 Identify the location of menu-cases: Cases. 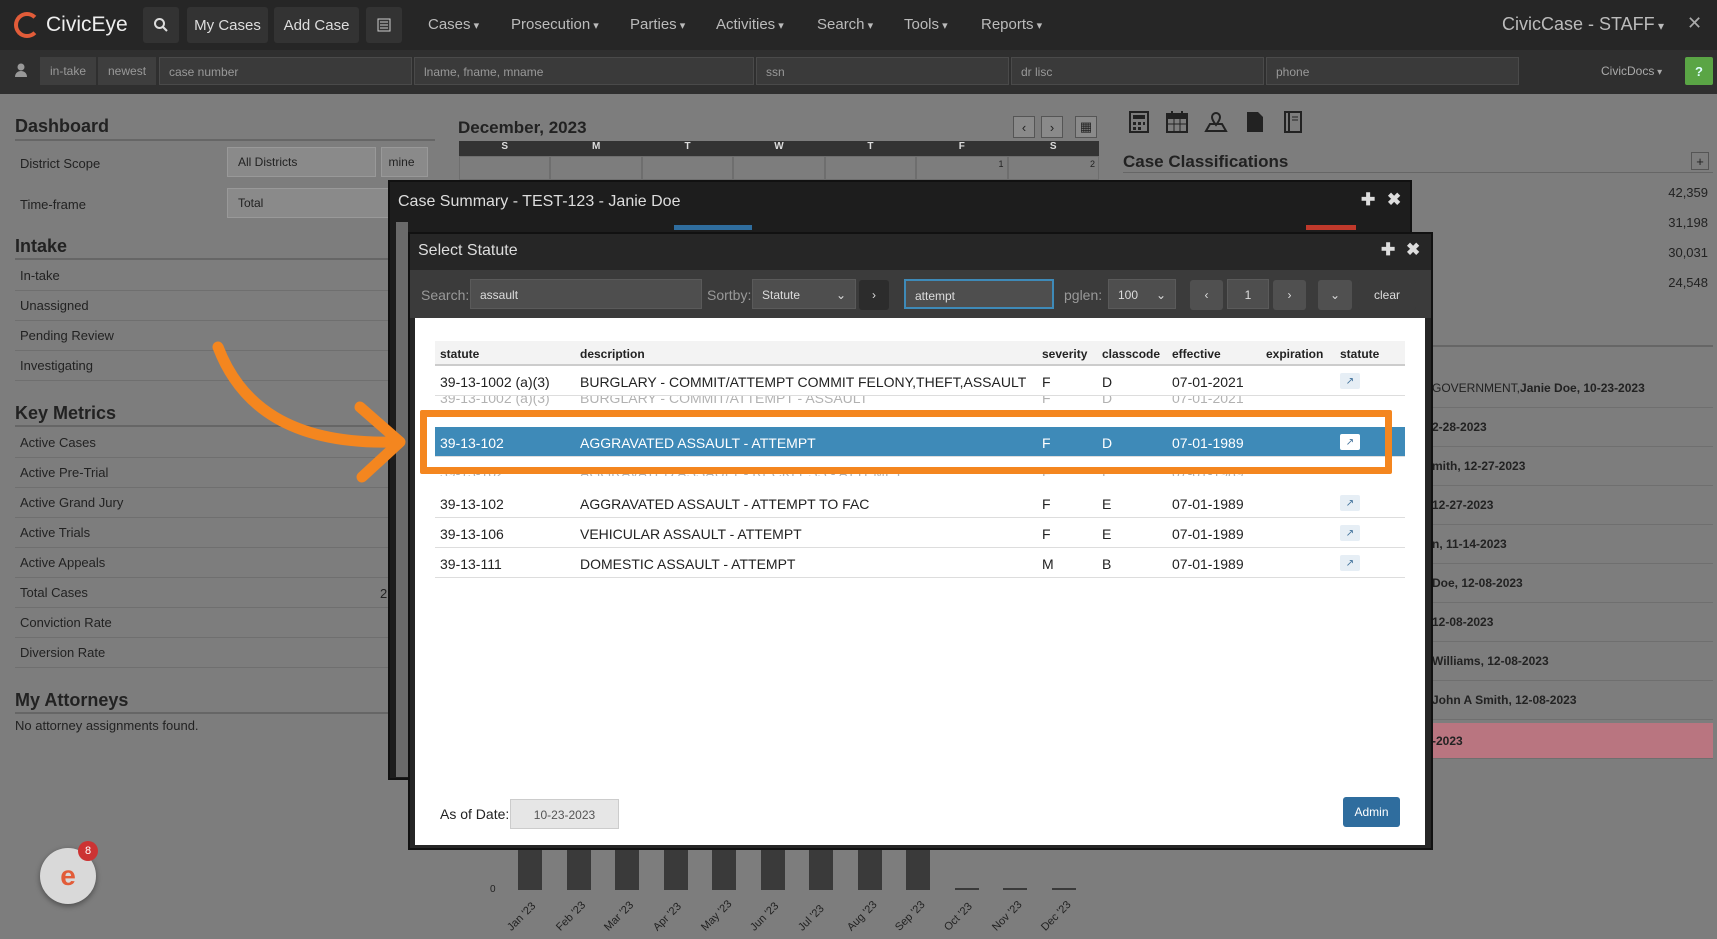
(453, 24).